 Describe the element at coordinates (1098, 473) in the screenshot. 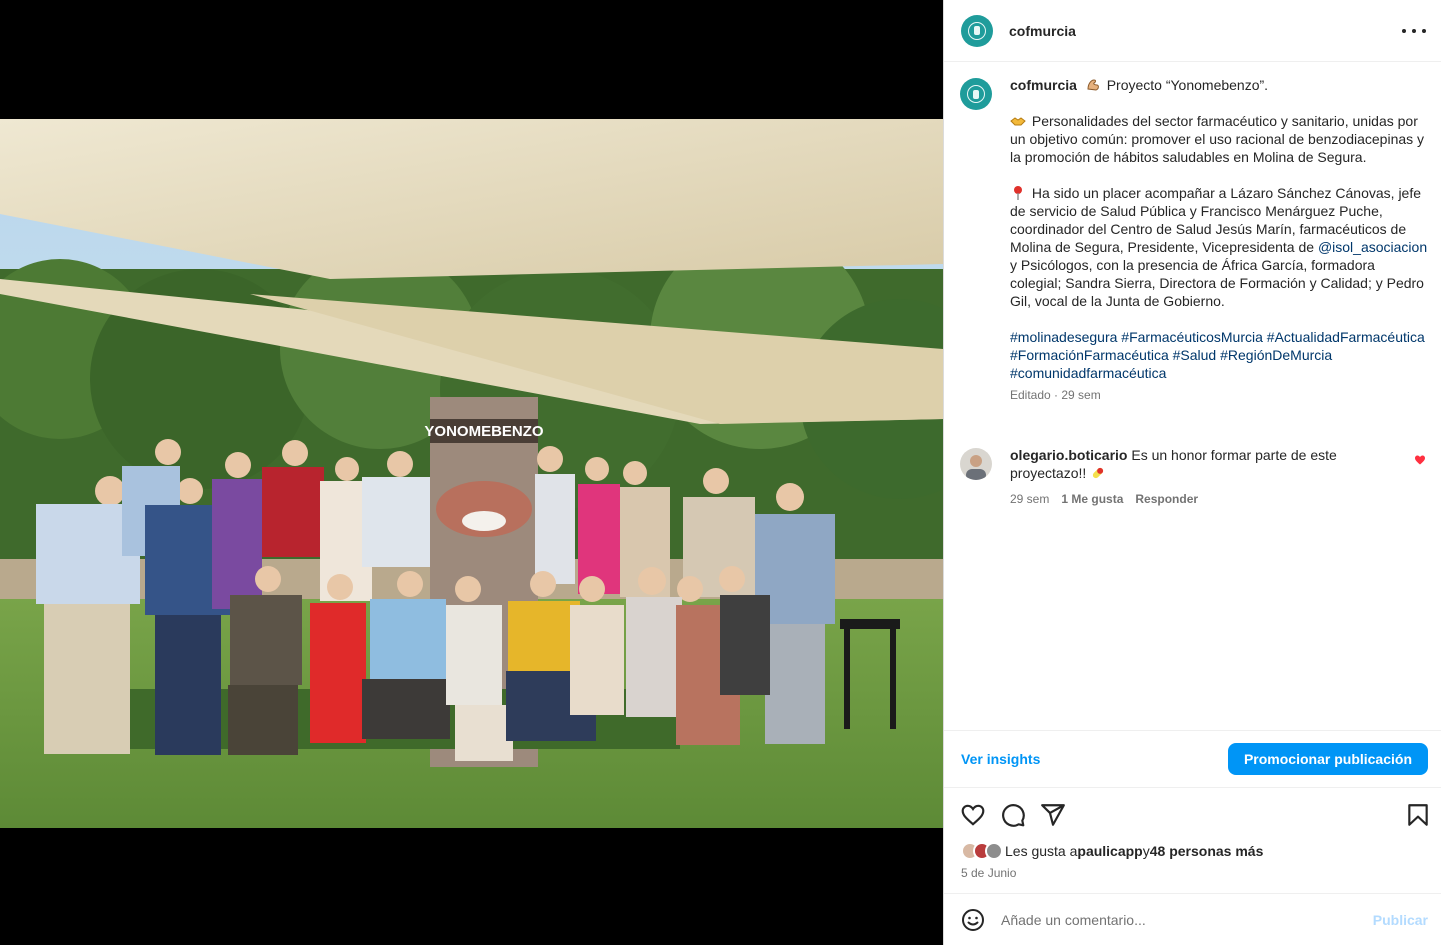

I see `pill-emoji` at that location.